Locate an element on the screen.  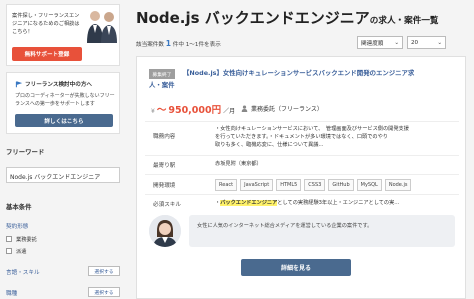
basic-conditions-heading: 基本条件 is located at coordinates (19, 207).